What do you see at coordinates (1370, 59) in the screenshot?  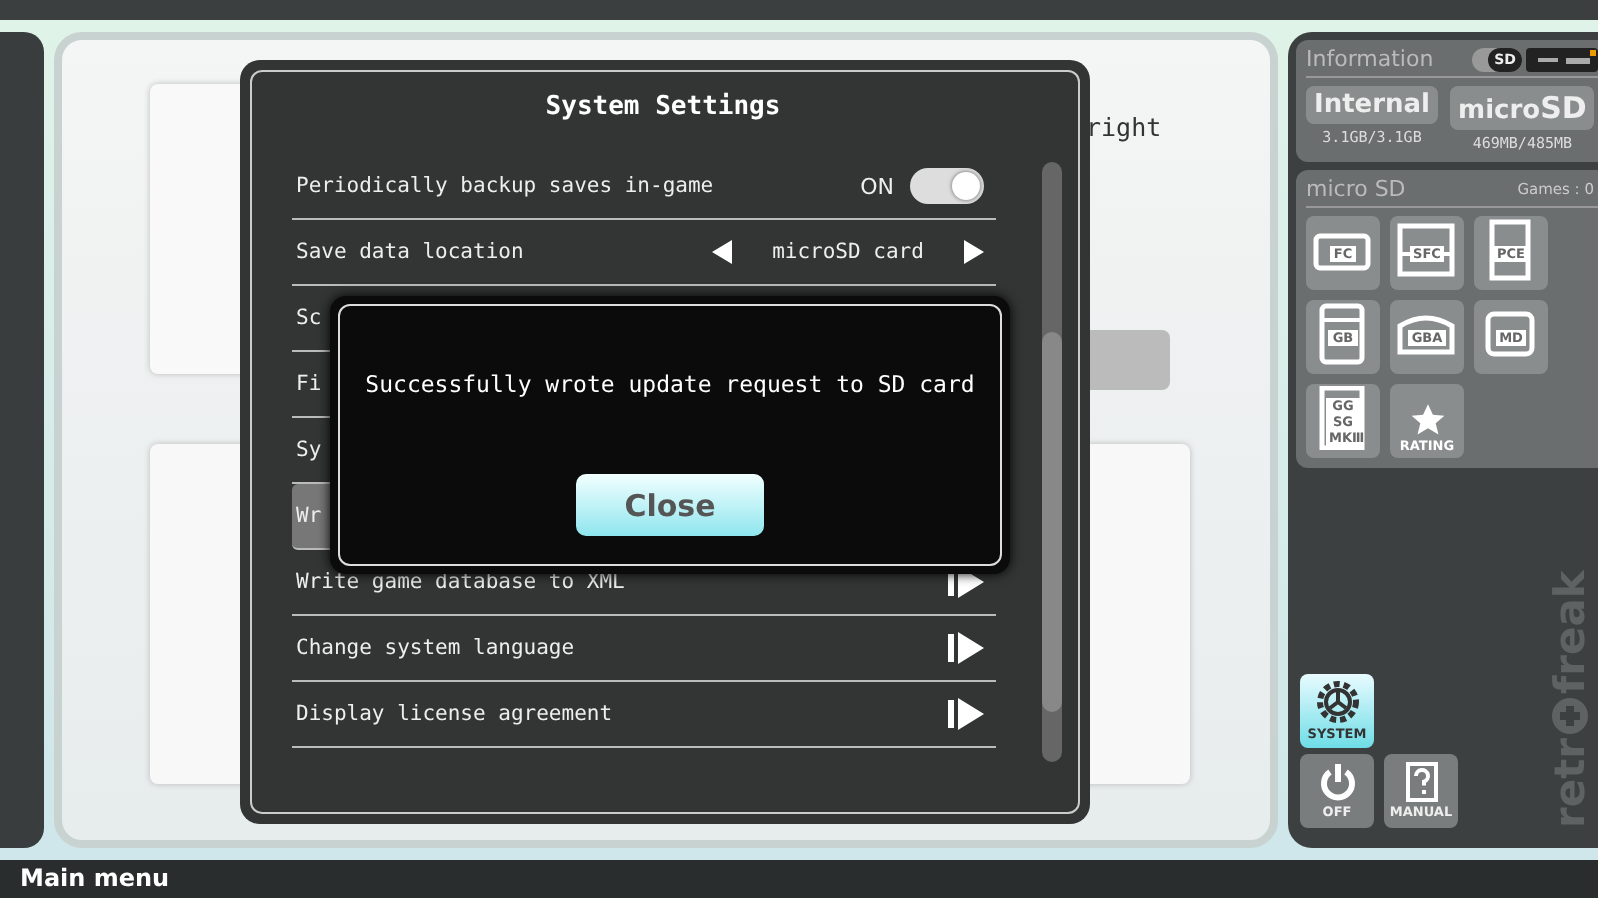 I see `box-title: Information` at bounding box center [1370, 59].